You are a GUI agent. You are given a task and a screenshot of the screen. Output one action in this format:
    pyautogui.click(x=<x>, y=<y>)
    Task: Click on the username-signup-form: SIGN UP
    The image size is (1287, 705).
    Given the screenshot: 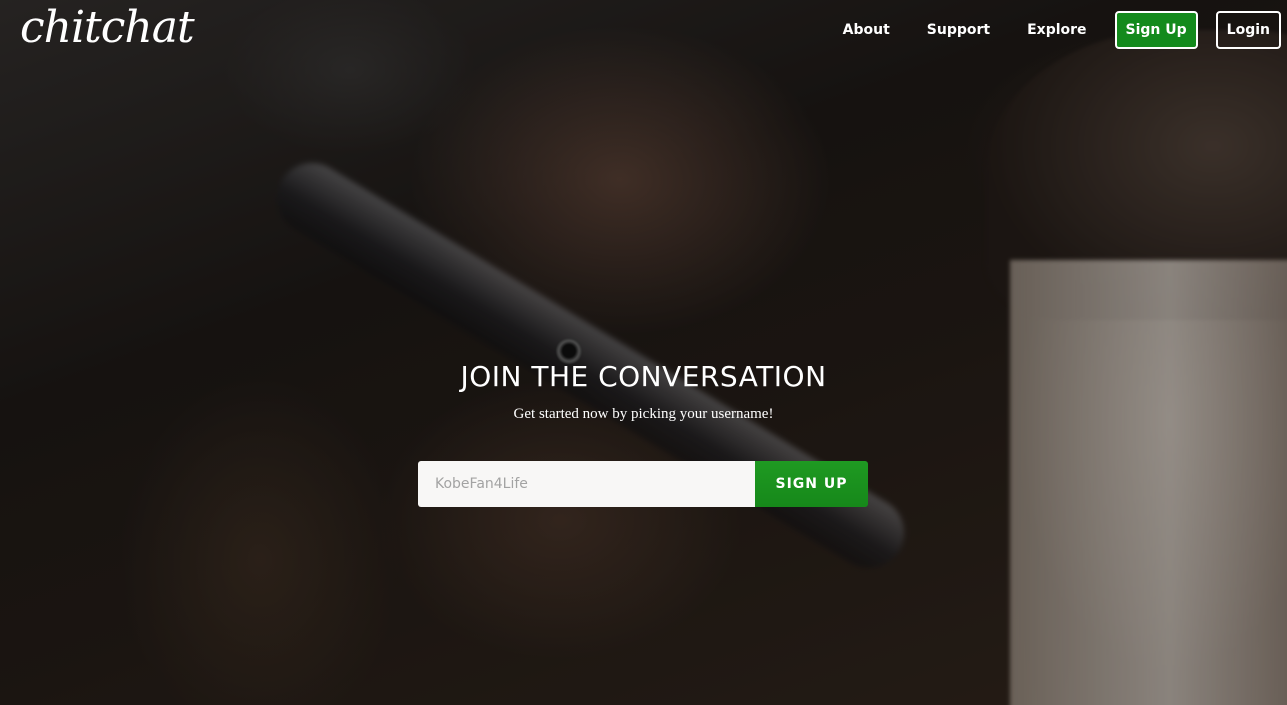 What is the action you would take?
    pyautogui.click(x=643, y=484)
    